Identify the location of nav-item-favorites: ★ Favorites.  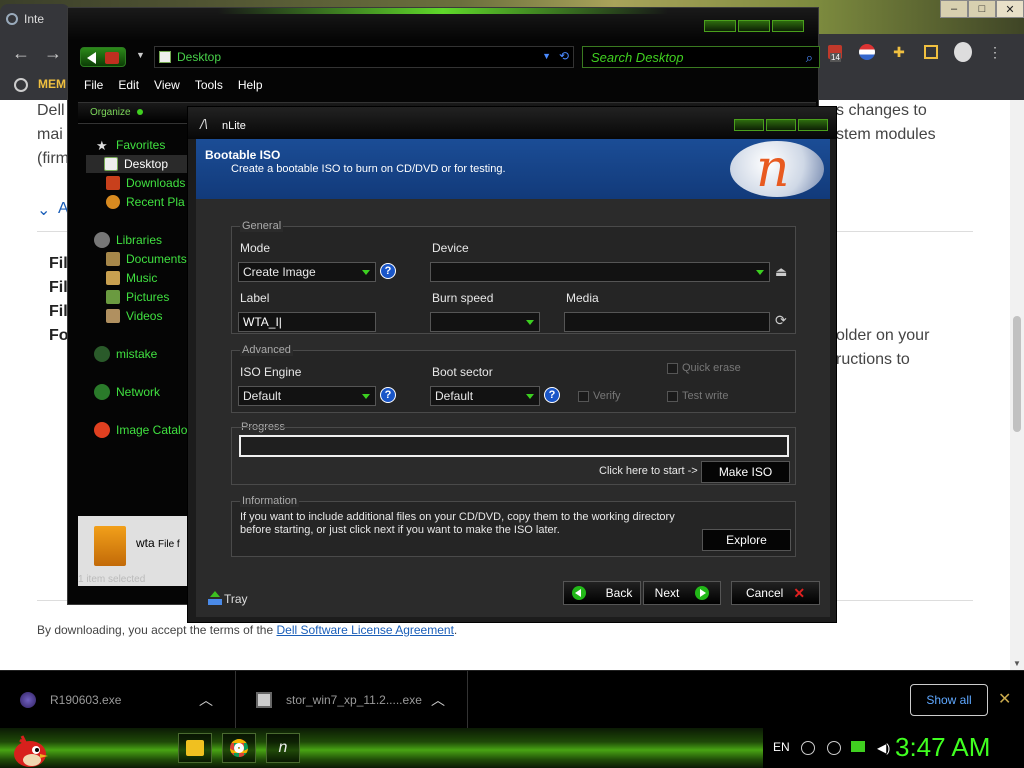
(130, 145).